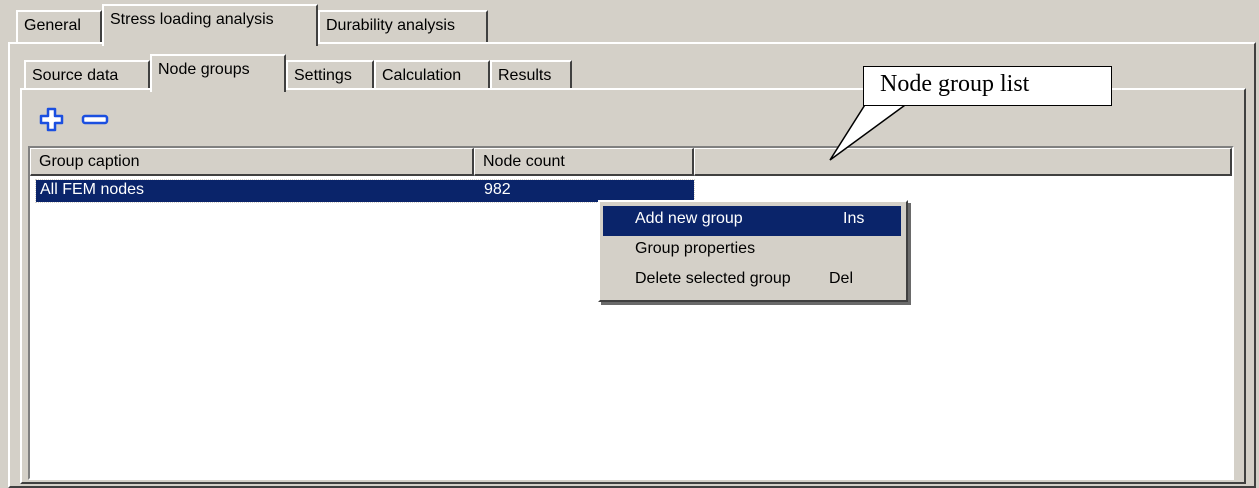 The width and height of the screenshot is (1259, 488). What do you see at coordinates (422, 75) in the screenshot?
I see `tab-calculation-label: Calculation` at bounding box center [422, 75].